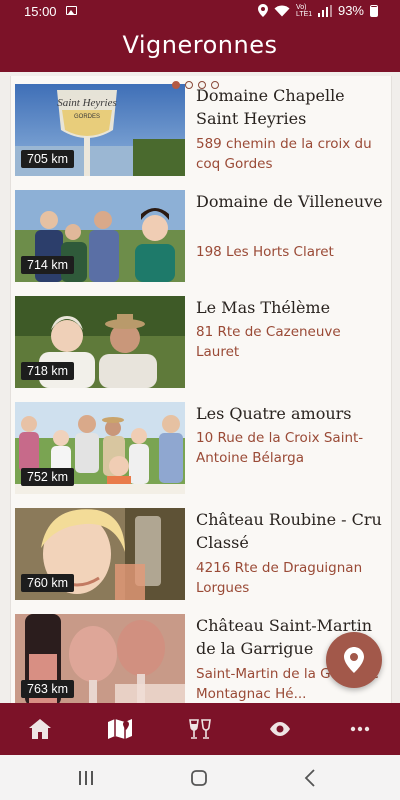  What do you see at coordinates (304, 10) in the screenshot?
I see `network-label: Vo) LTE1` at bounding box center [304, 10].